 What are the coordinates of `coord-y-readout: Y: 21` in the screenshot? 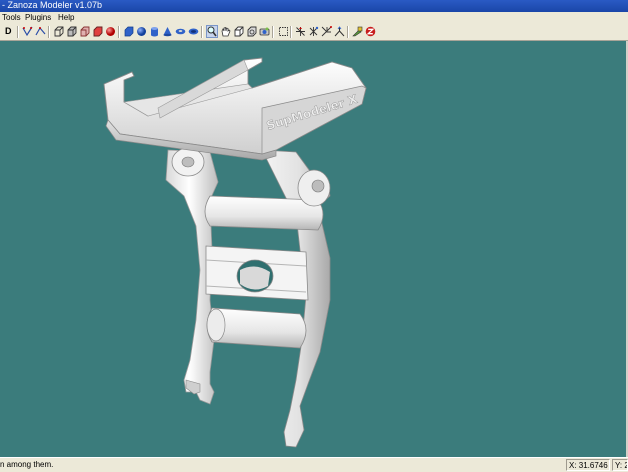 It's located at (620, 465).